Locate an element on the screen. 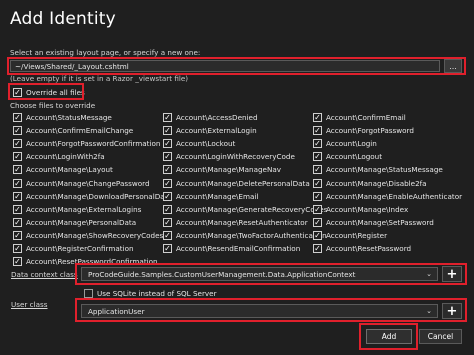 The height and width of the screenshot is (355, 474). file-checkbox-label: Account\ResetPassword is located at coordinates (369, 248).